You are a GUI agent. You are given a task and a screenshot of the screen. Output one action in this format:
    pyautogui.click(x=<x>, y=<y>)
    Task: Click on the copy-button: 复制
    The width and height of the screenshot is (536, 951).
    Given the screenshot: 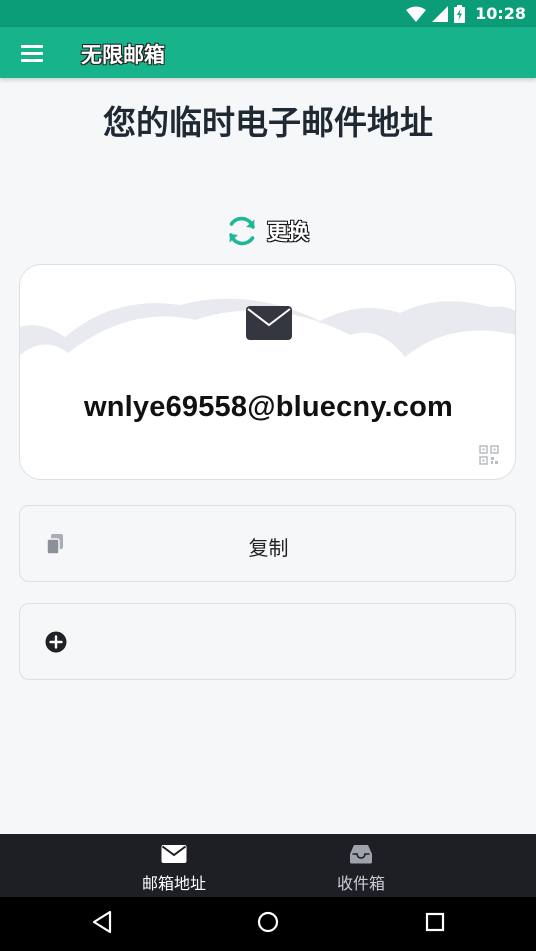 What is the action you would take?
    pyautogui.click(x=267, y=543)
    